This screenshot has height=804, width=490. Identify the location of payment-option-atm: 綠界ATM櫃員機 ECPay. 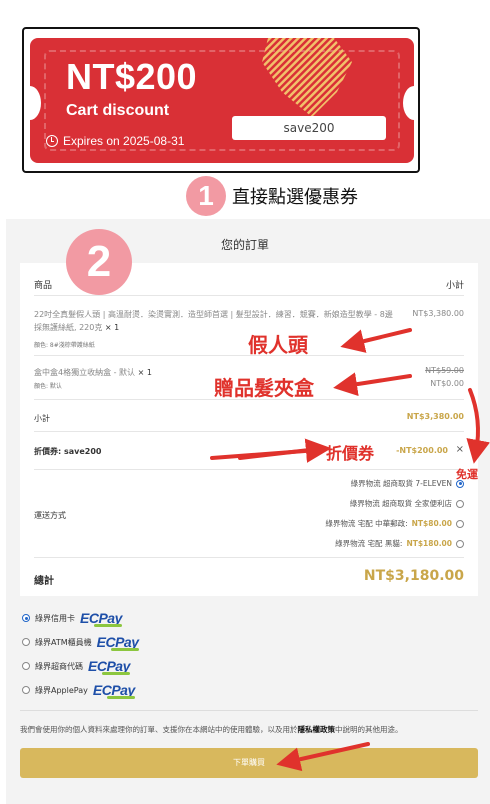
(80, 642).